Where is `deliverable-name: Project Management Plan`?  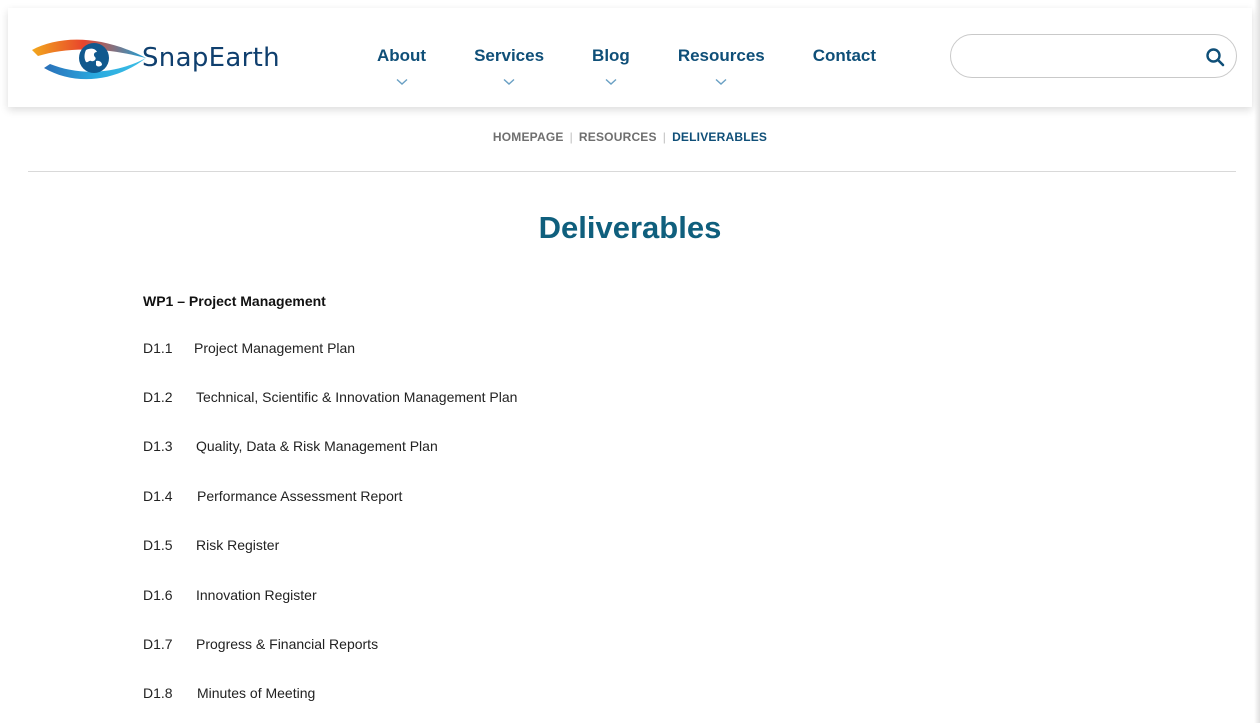
deliverable-name: Project Management Plan is located at coordinates (275, 348).